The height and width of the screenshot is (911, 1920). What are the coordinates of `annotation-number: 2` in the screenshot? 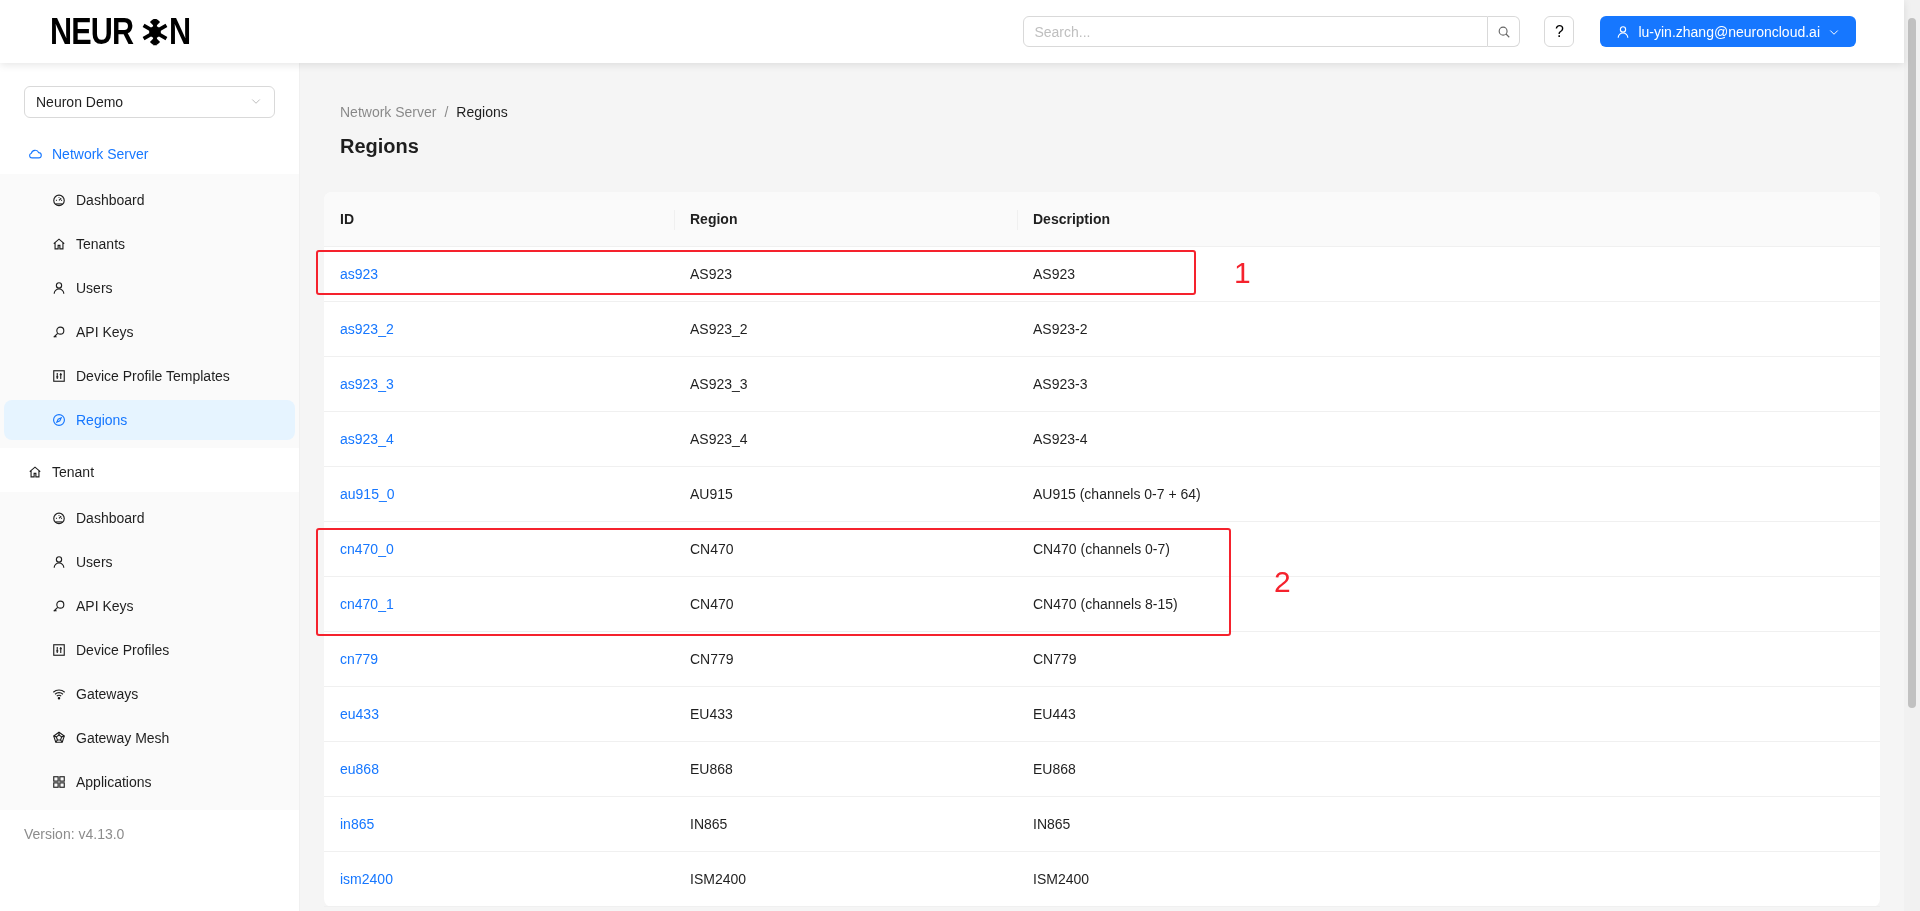 It's located at (1282, 582).